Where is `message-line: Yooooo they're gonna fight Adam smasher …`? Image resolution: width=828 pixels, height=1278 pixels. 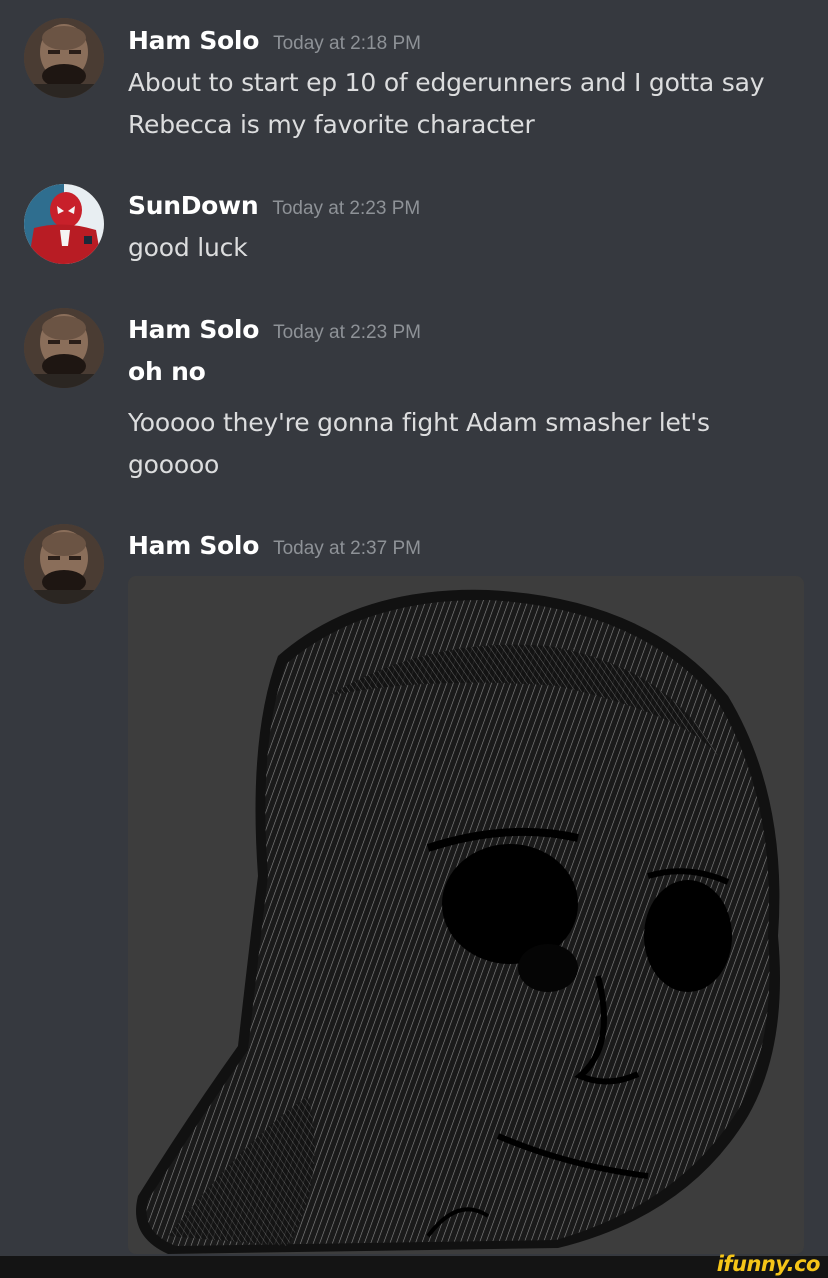 message-line: Yooooo they're gonna fight Adam smasher … is located at coordinates (419, 422).